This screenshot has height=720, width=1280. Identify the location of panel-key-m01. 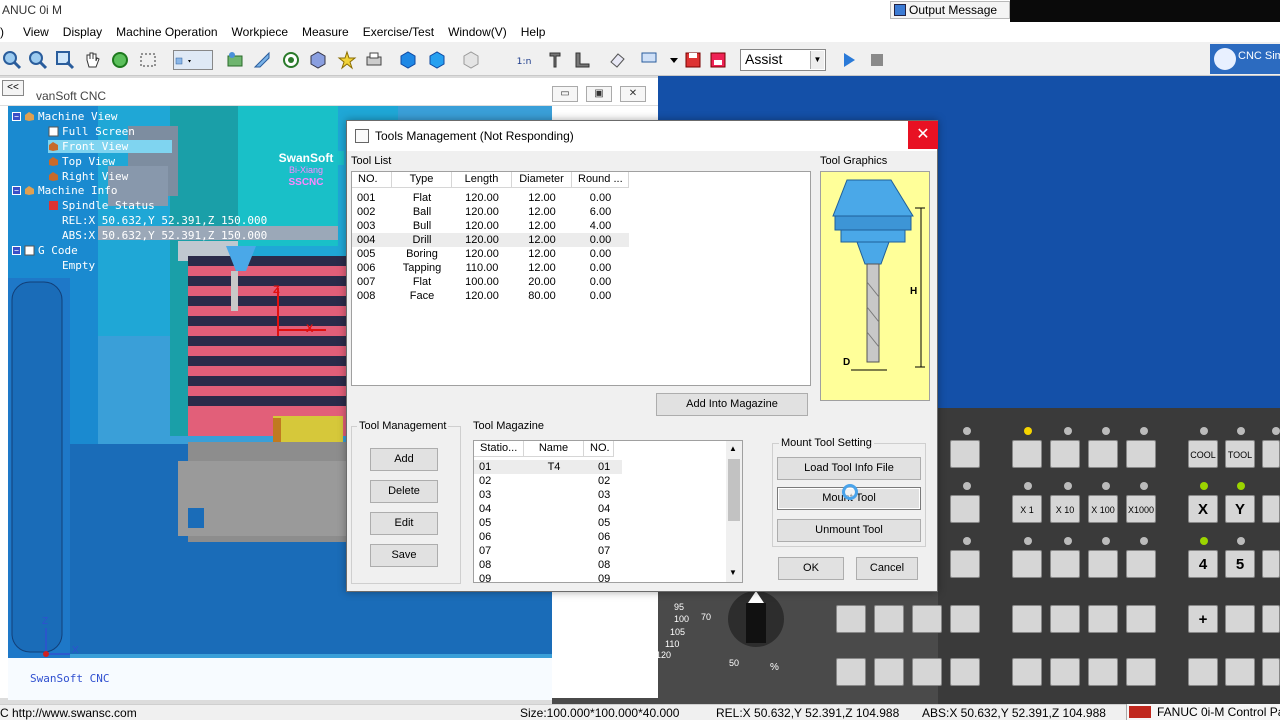
(927, 672).